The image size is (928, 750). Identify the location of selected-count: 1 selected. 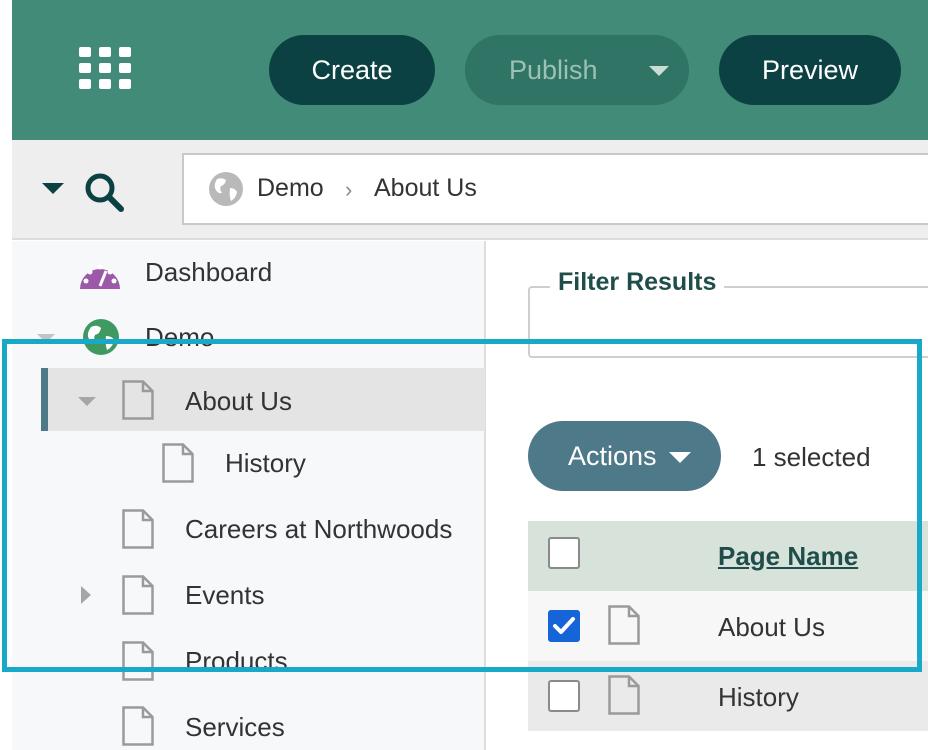
(811, 457).